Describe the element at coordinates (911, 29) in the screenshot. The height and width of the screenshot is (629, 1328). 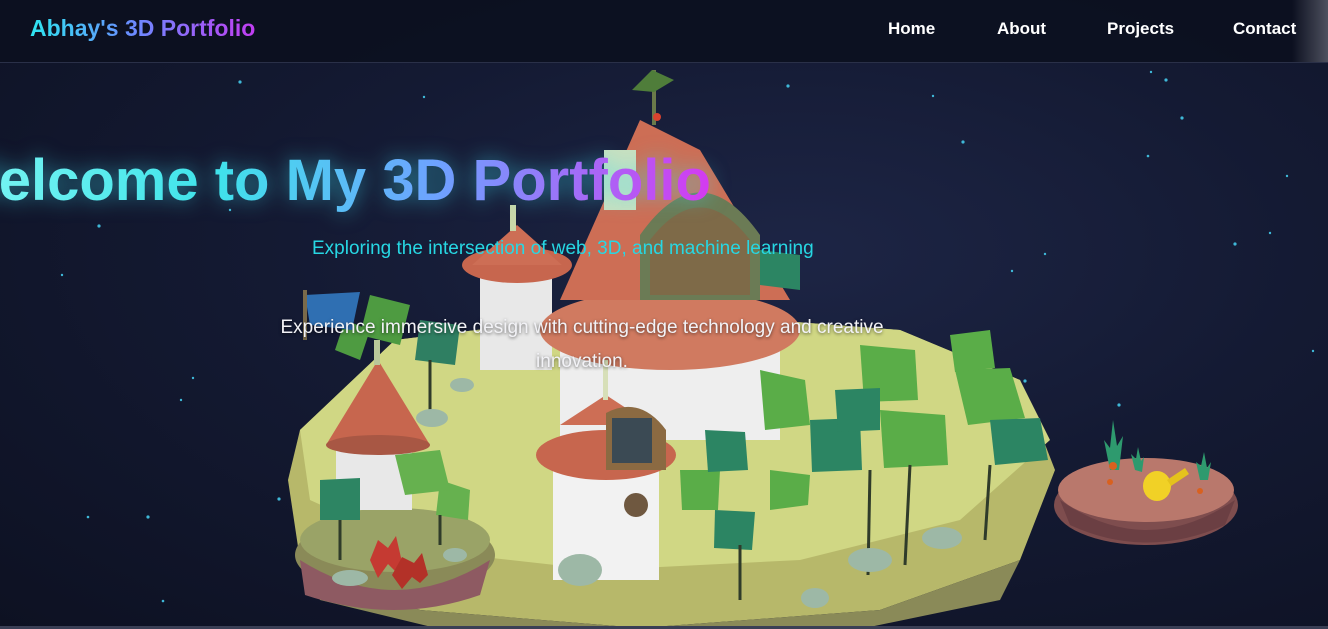
I see `nav-home-link: Home` at that location.